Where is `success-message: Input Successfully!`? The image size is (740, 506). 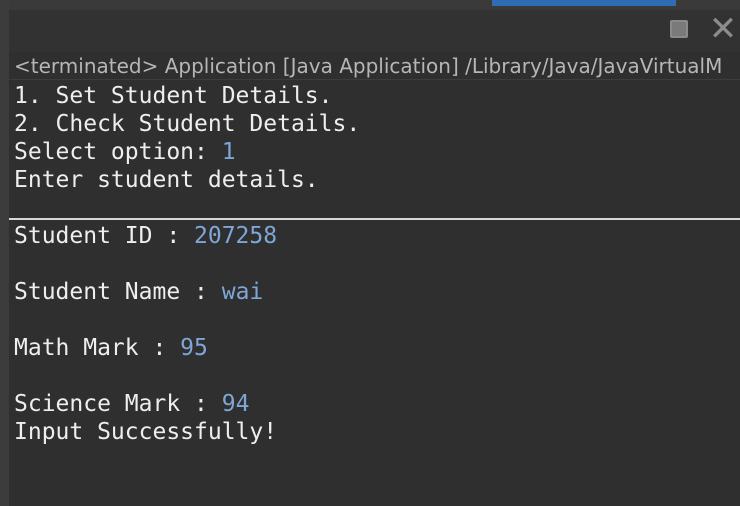 success-message: Input Successfully! is located at coordinates (146, 432).